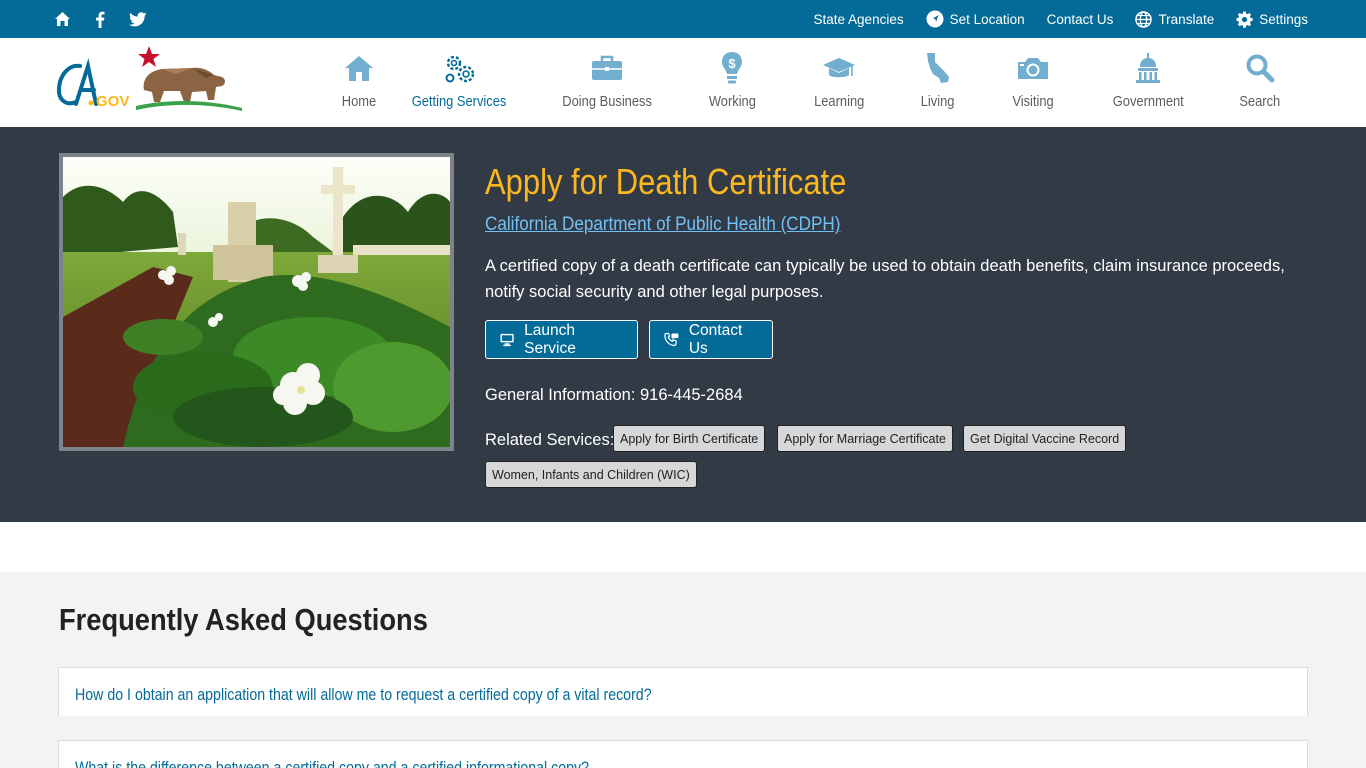 The width and height of the screenshot is (1366, 768). I want to click on lightbulb-dollar-icon: $, so click(732, 68).